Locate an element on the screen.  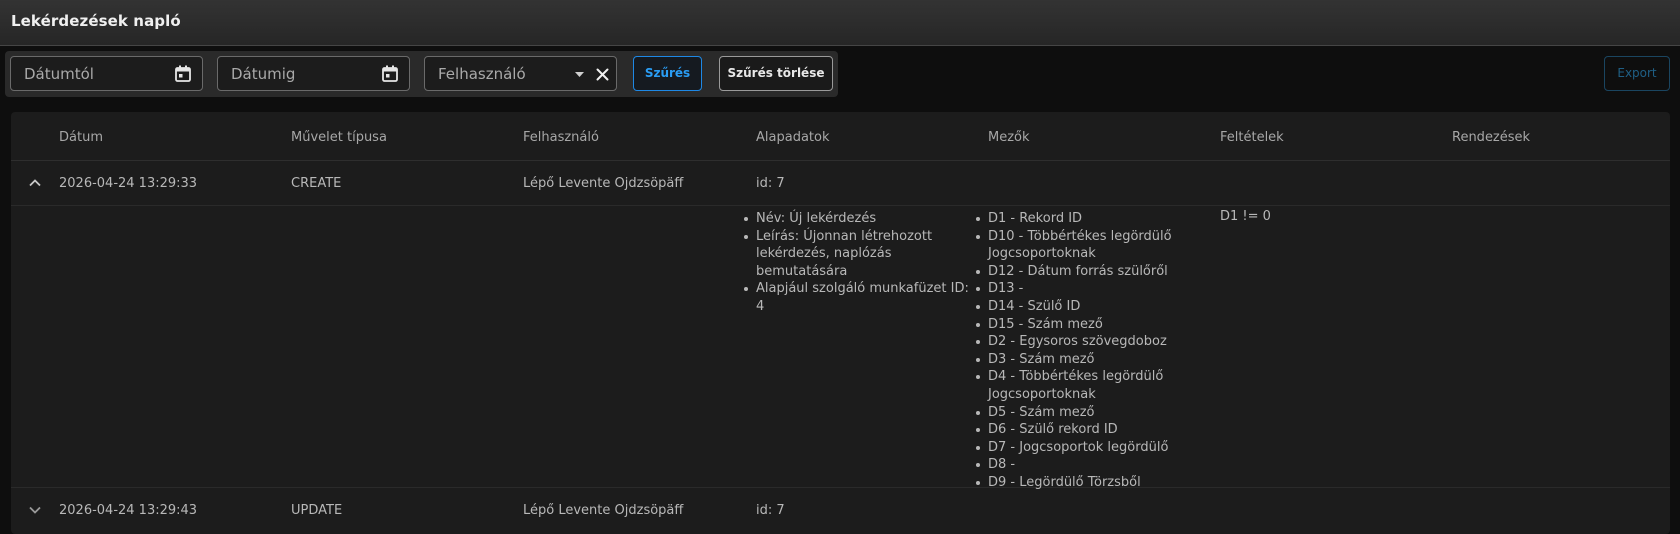
column-header-sorting: Rendezések is located at coordinates (1491, 137).